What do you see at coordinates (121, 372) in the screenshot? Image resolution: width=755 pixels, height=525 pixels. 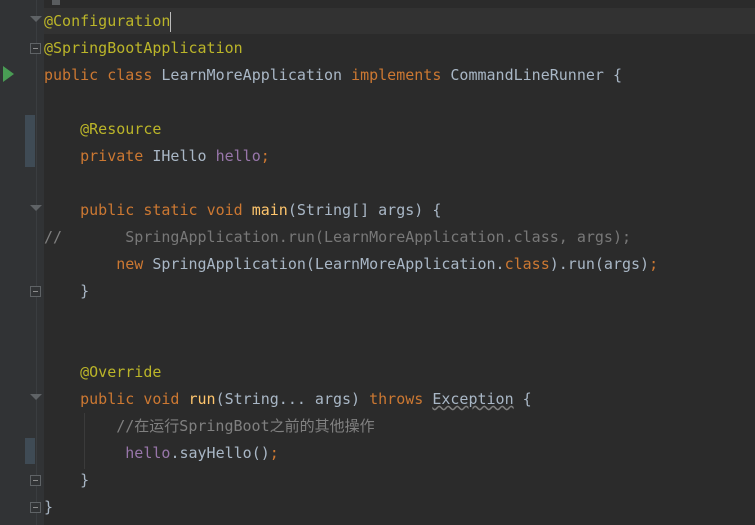 I see `code-token: @Override` at bounding box center [121, 372].